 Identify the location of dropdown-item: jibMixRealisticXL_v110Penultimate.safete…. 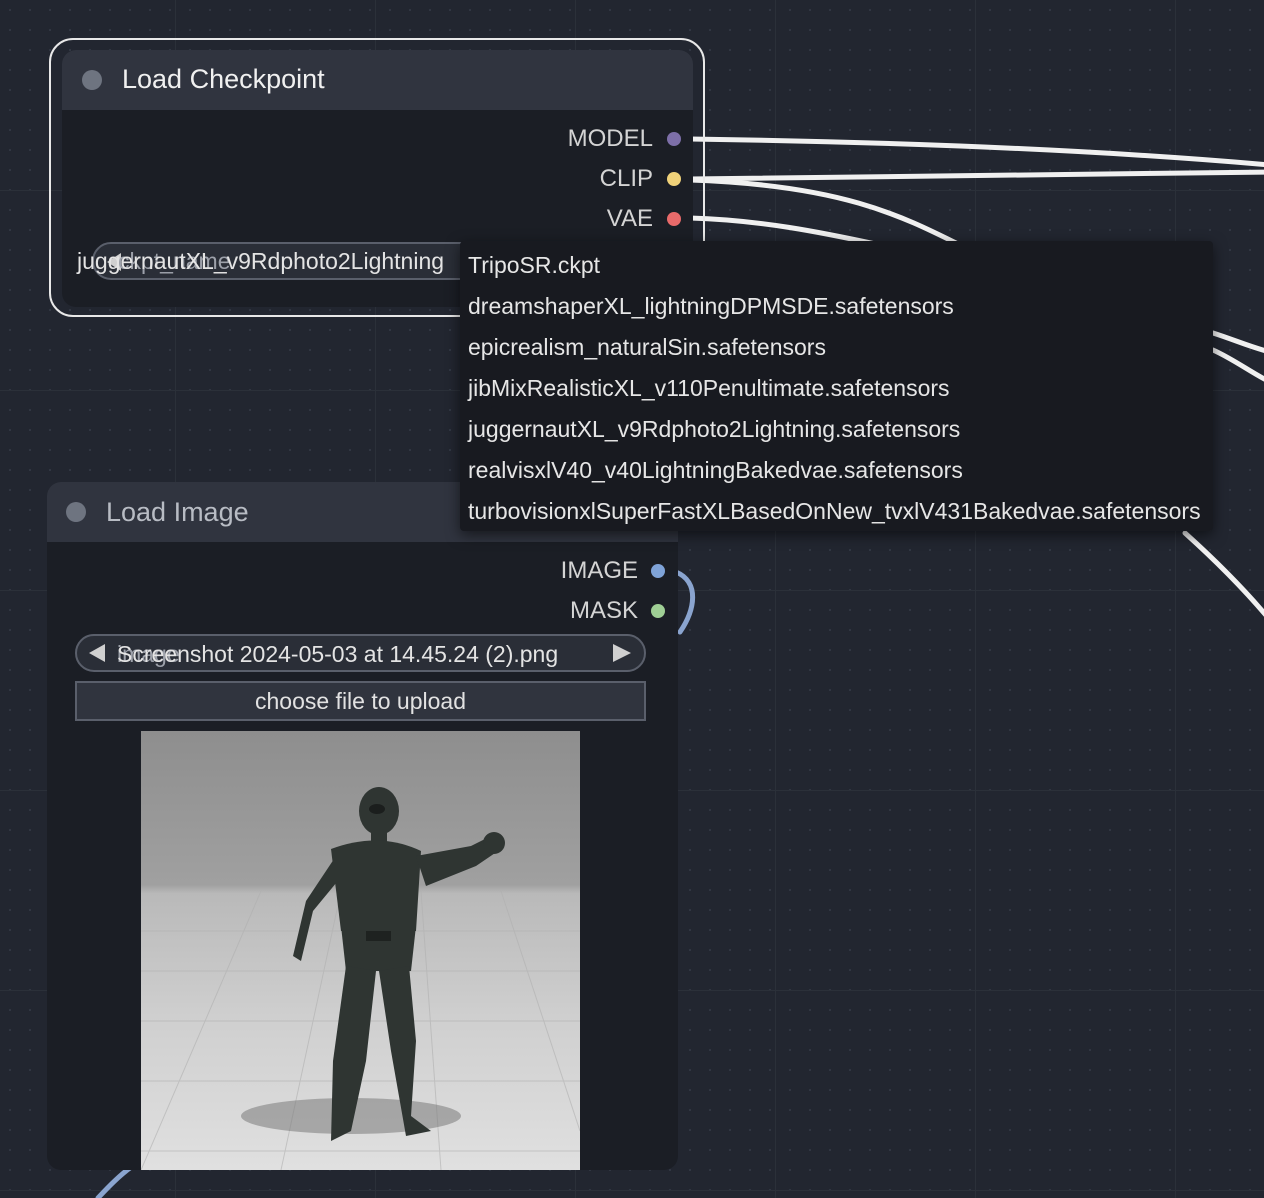
(709, 388).